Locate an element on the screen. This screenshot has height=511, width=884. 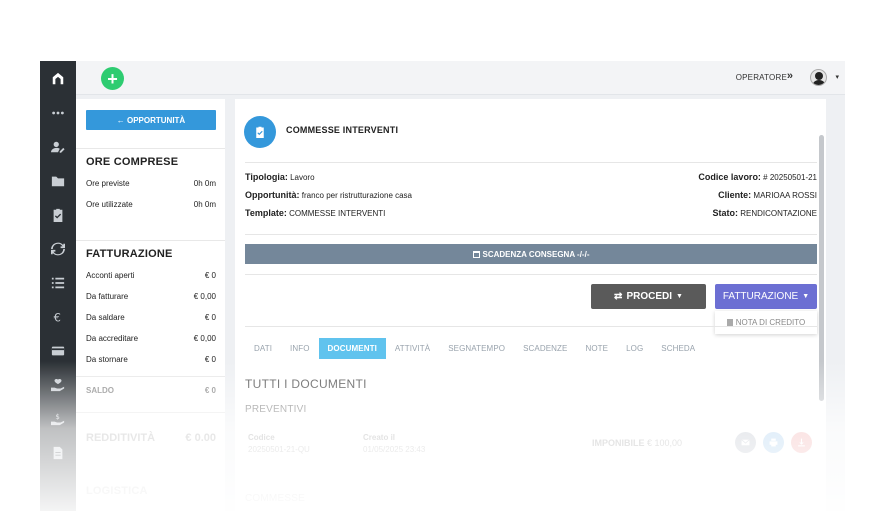
tab-note: NOTE is located at coordinates (596, 348).